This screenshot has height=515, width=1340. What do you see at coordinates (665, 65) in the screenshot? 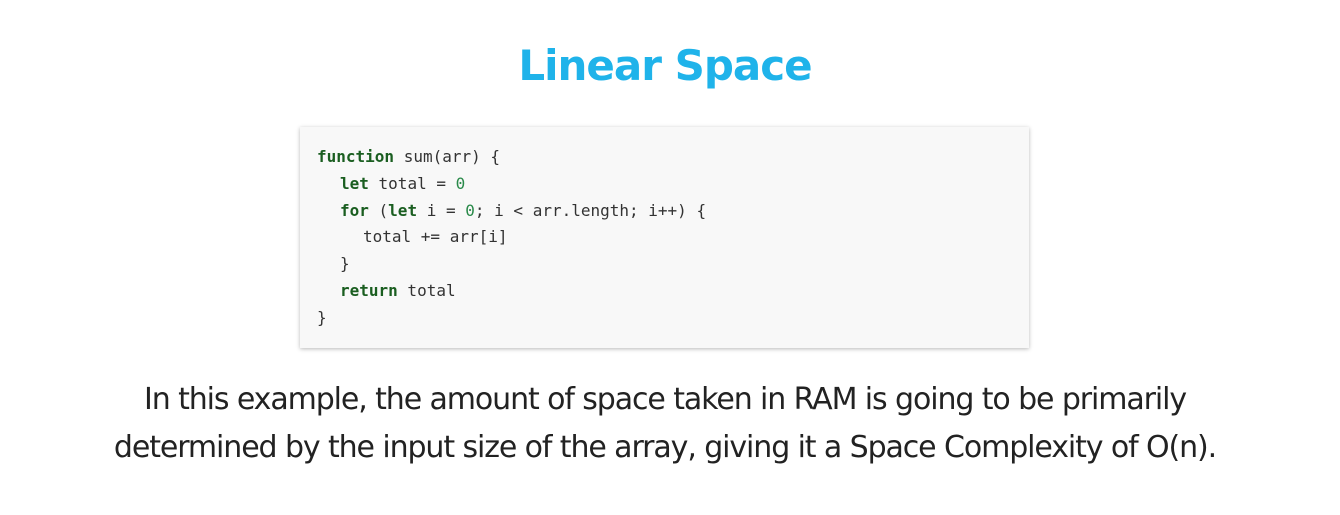
I see `slide-title: Linear Space` at bounding box center [665, 65].